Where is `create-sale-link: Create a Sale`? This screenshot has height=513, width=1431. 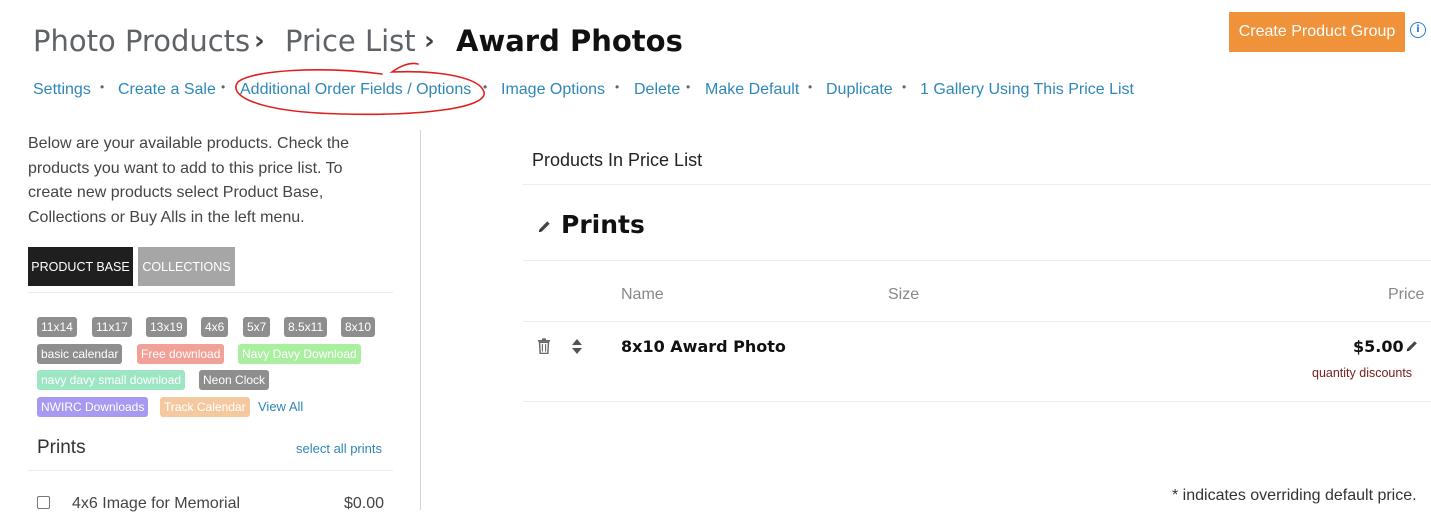
create-sale-link: Create a Sale is located at coordinates (167, 90).